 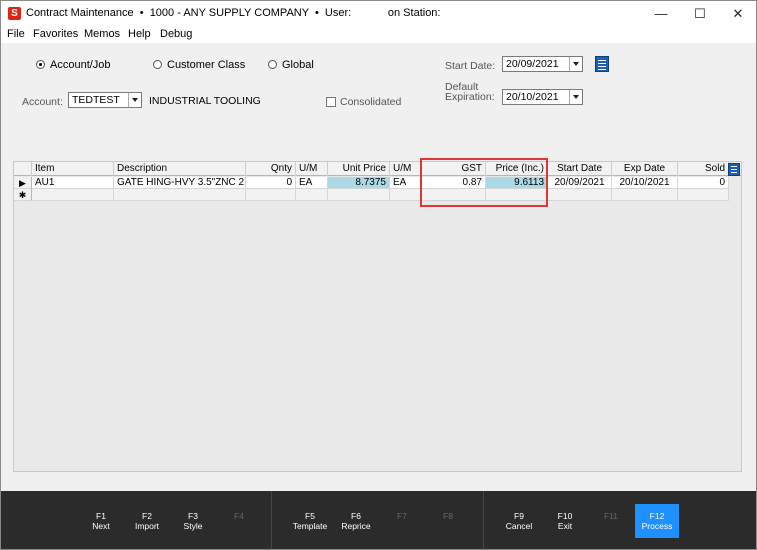 I want to click on col-header-qnty: Qnty, so click(x=271, y=169).